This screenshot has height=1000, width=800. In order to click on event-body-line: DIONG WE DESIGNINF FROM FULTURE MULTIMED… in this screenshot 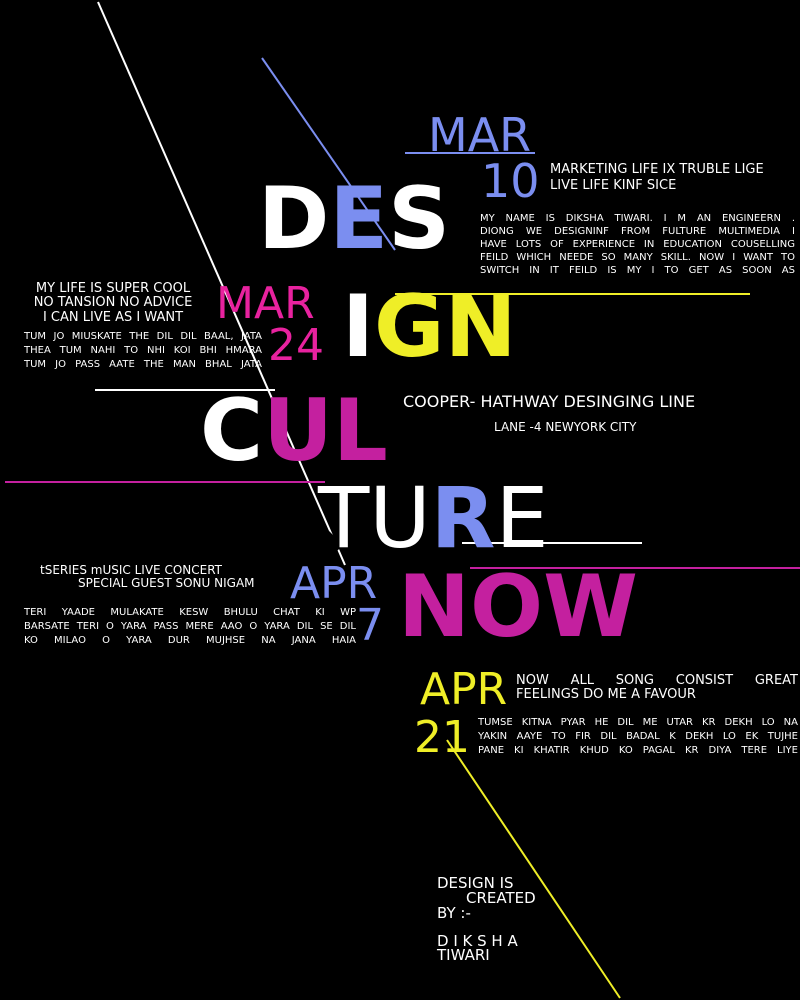, I will do `click(637, 231)`.